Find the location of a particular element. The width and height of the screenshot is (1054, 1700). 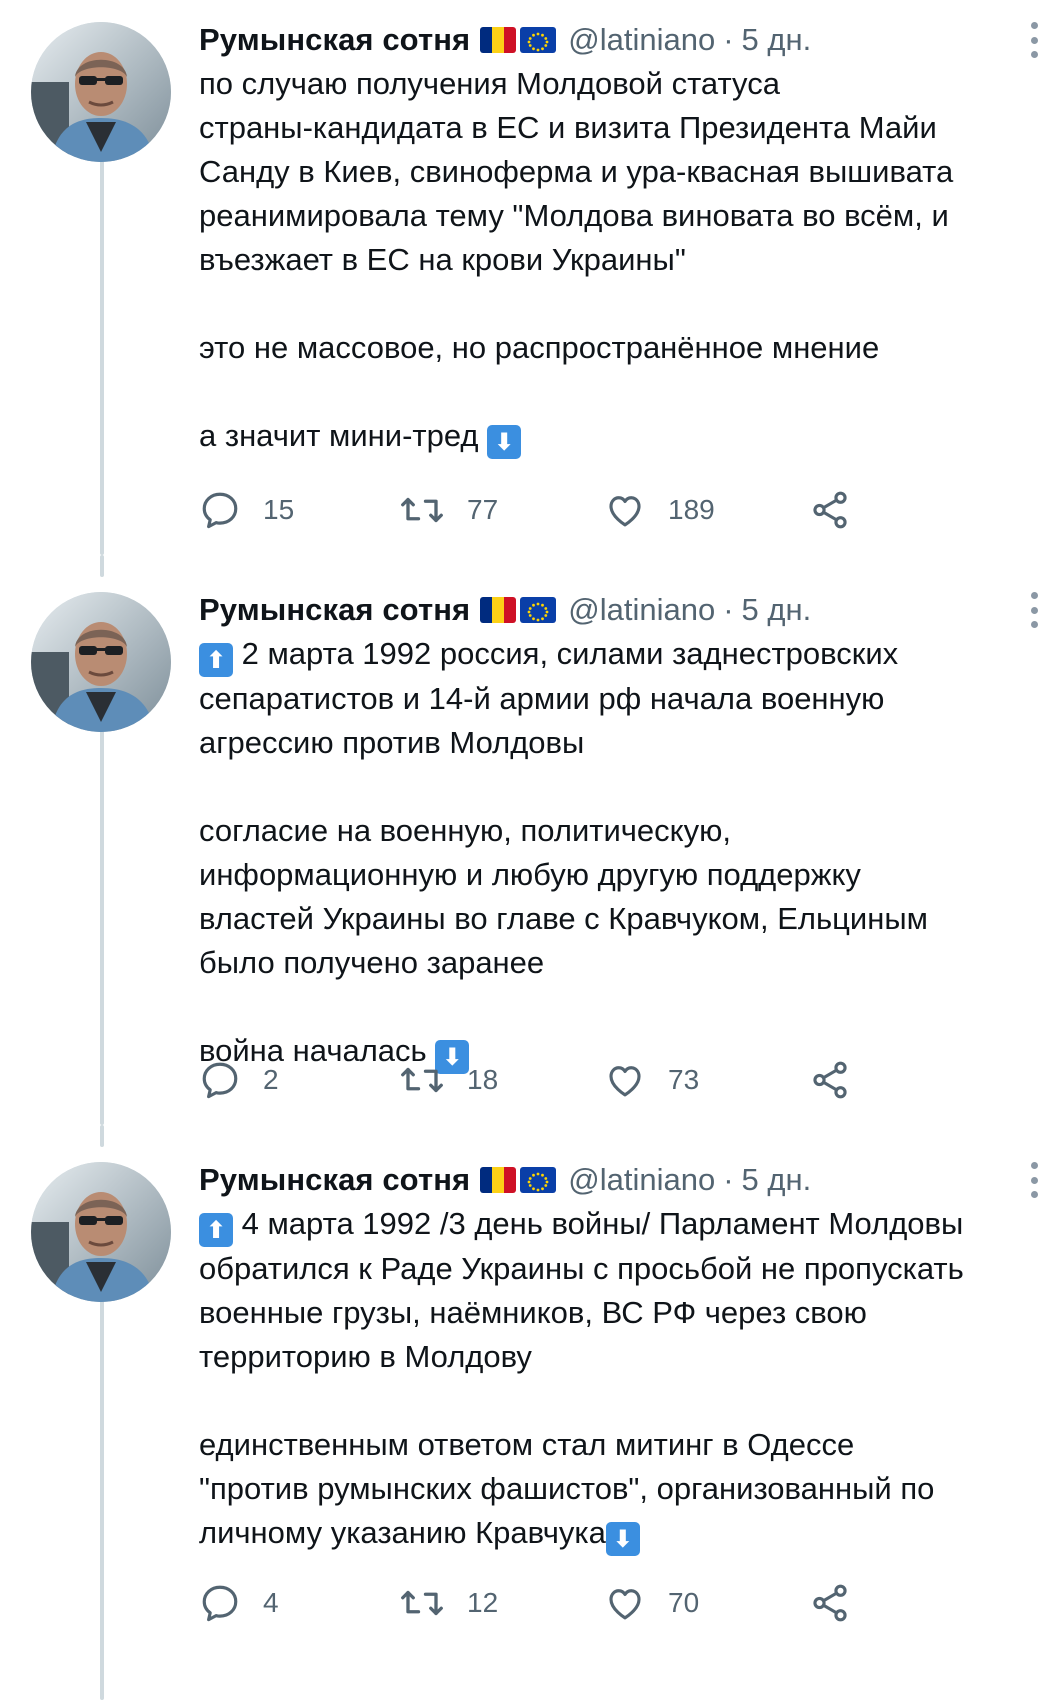

like-button: 70 is located at coordinates (651, 1603).